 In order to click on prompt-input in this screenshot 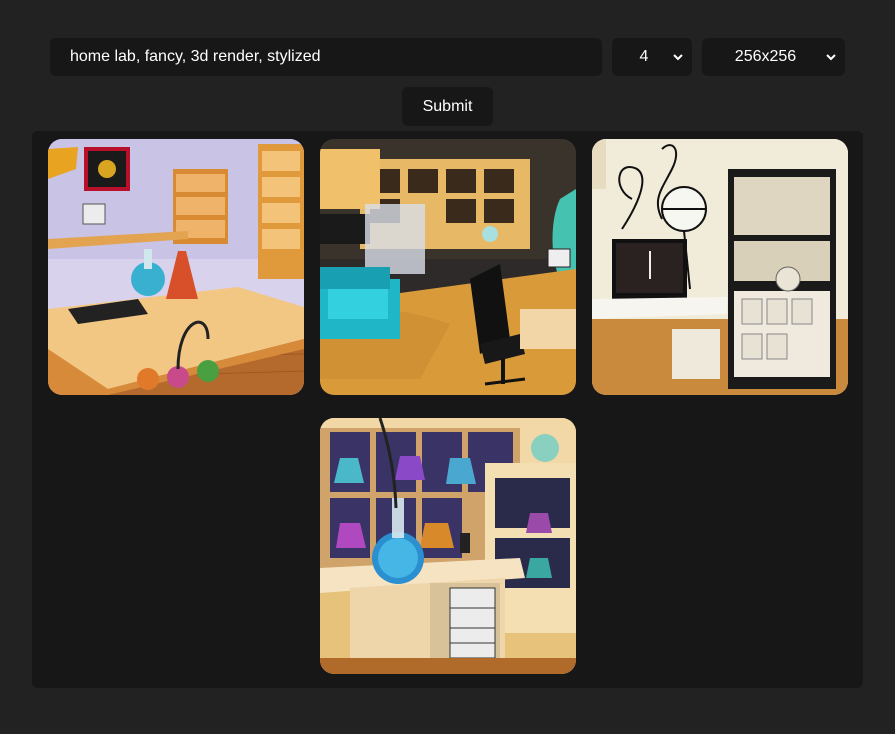, I will do `click(326, 57)`.